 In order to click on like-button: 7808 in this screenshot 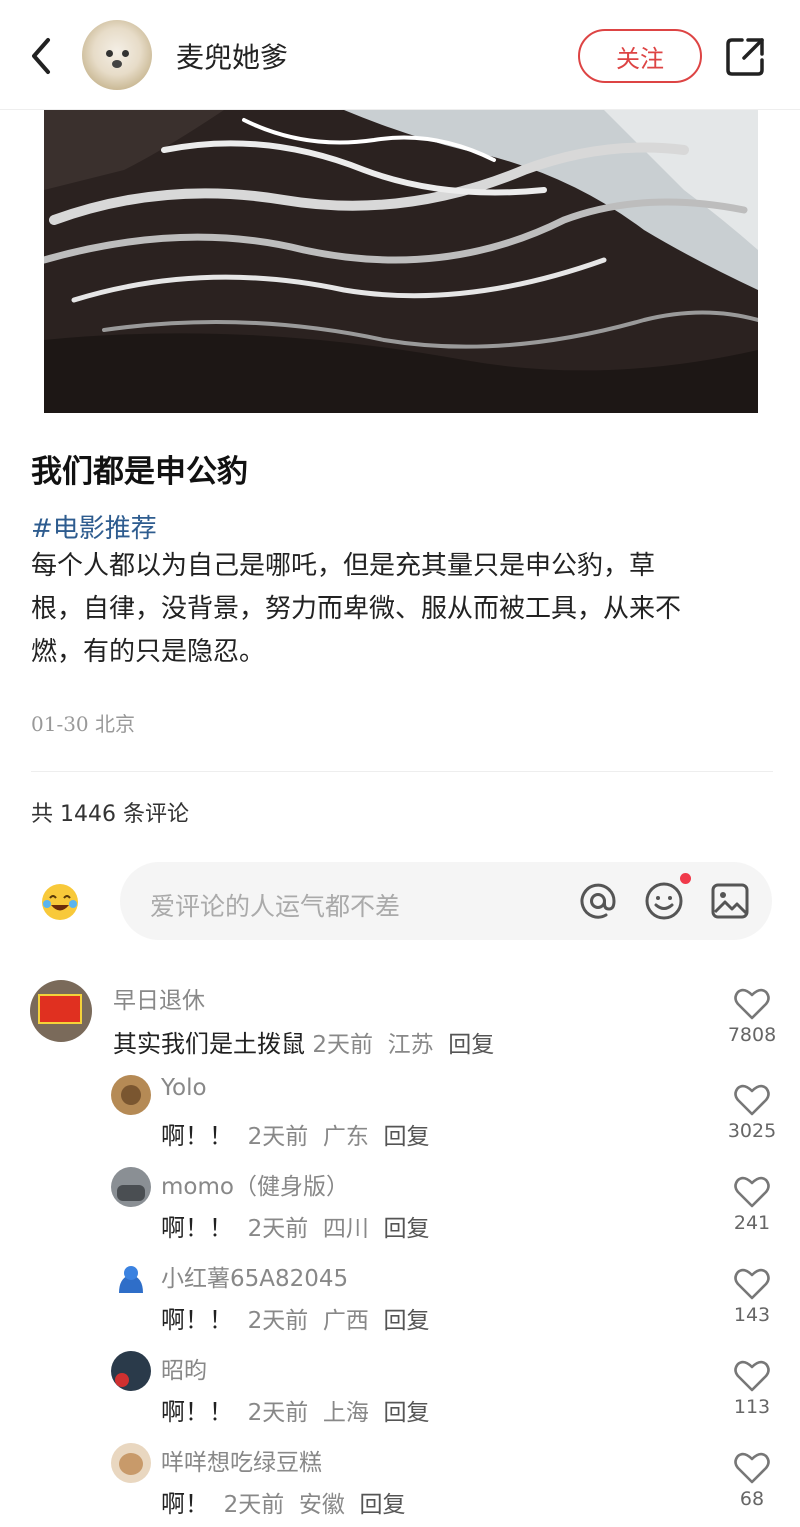, I will do `click(752, 1017)`.